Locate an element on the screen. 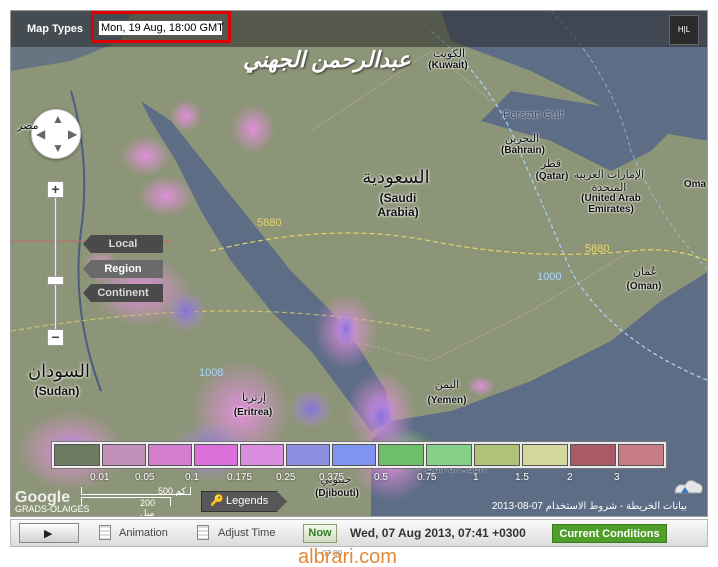 This screenshot has width=718, height=567. legend-value: 0.1 is located at coordinates (192, 477).